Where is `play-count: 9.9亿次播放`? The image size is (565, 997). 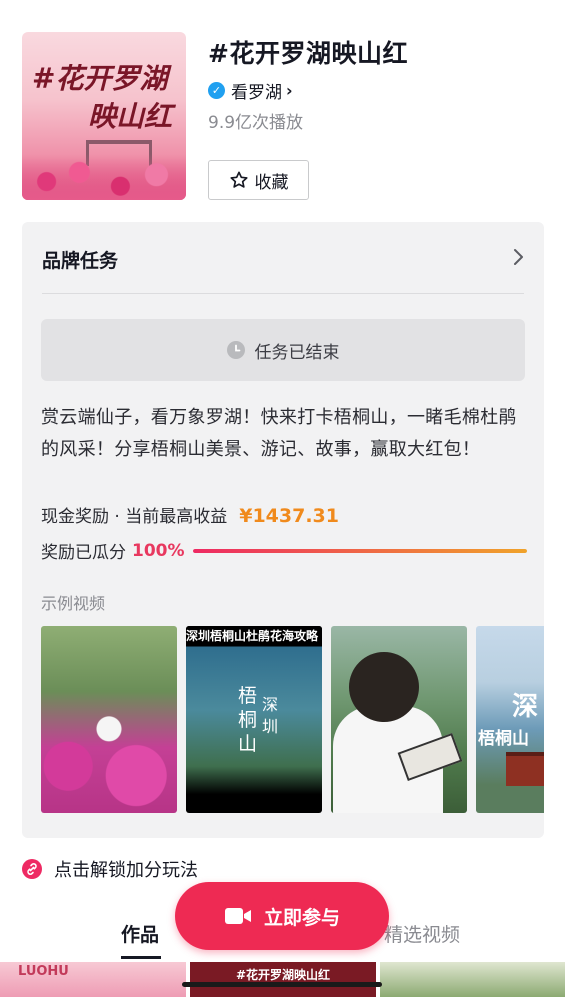 play-count: 9.9亿次播放 is located at coordinates (256, 123).